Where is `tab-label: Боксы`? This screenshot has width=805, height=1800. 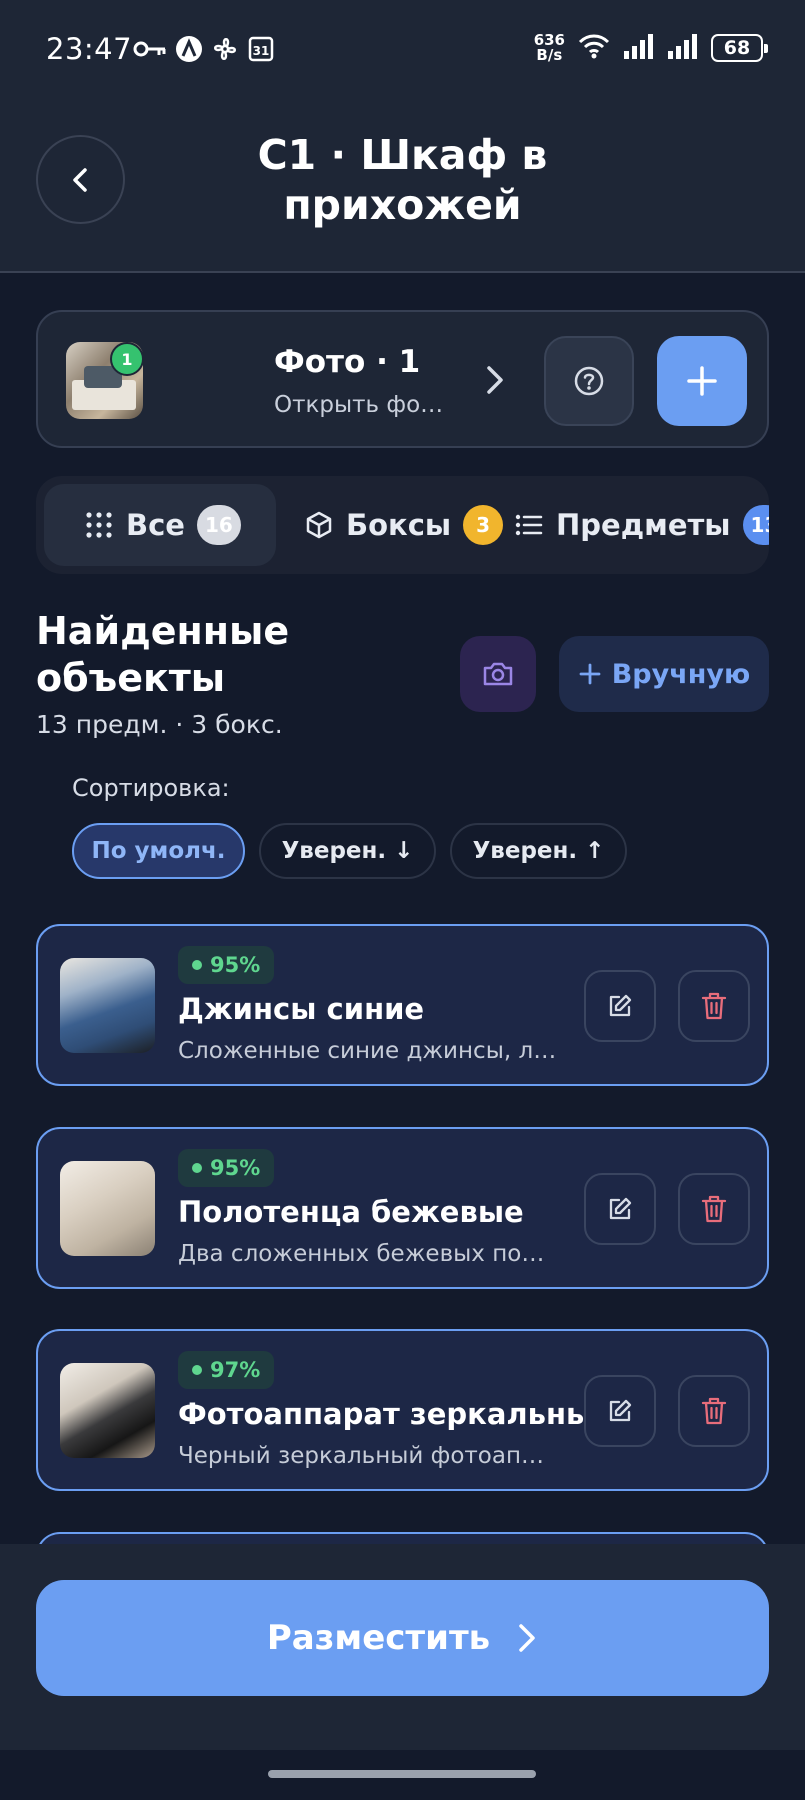 tab-label: Боксы is located at coordinates (399, 525).